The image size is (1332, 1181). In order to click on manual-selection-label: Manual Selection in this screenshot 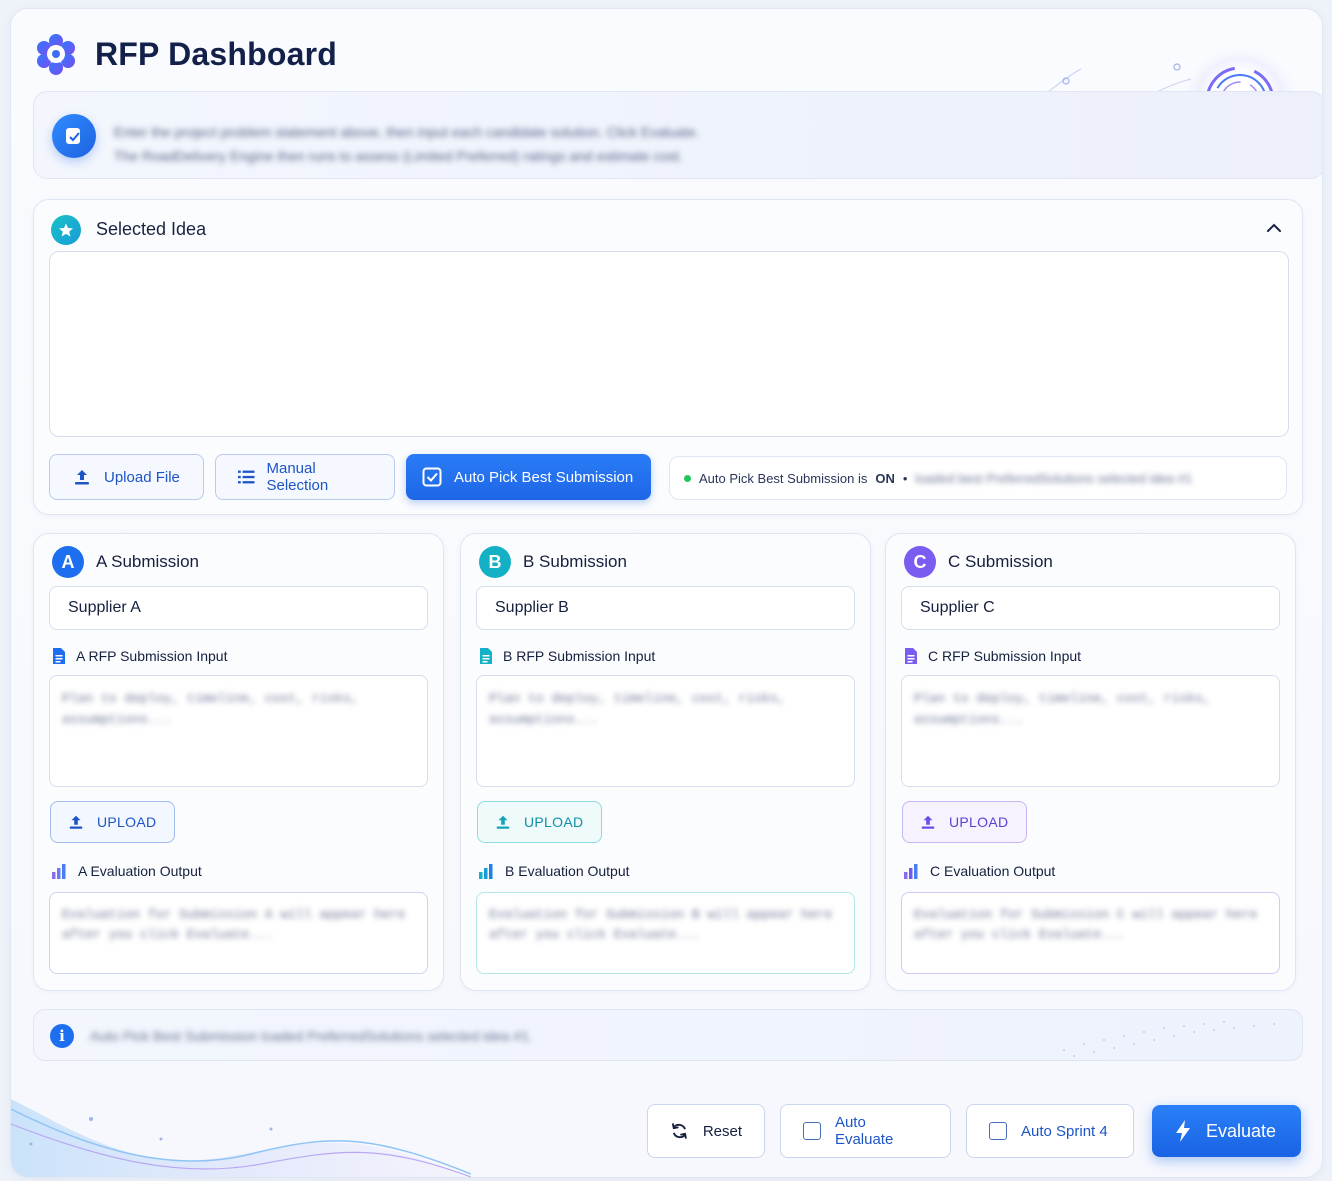, I will do `click(297, 477)`.